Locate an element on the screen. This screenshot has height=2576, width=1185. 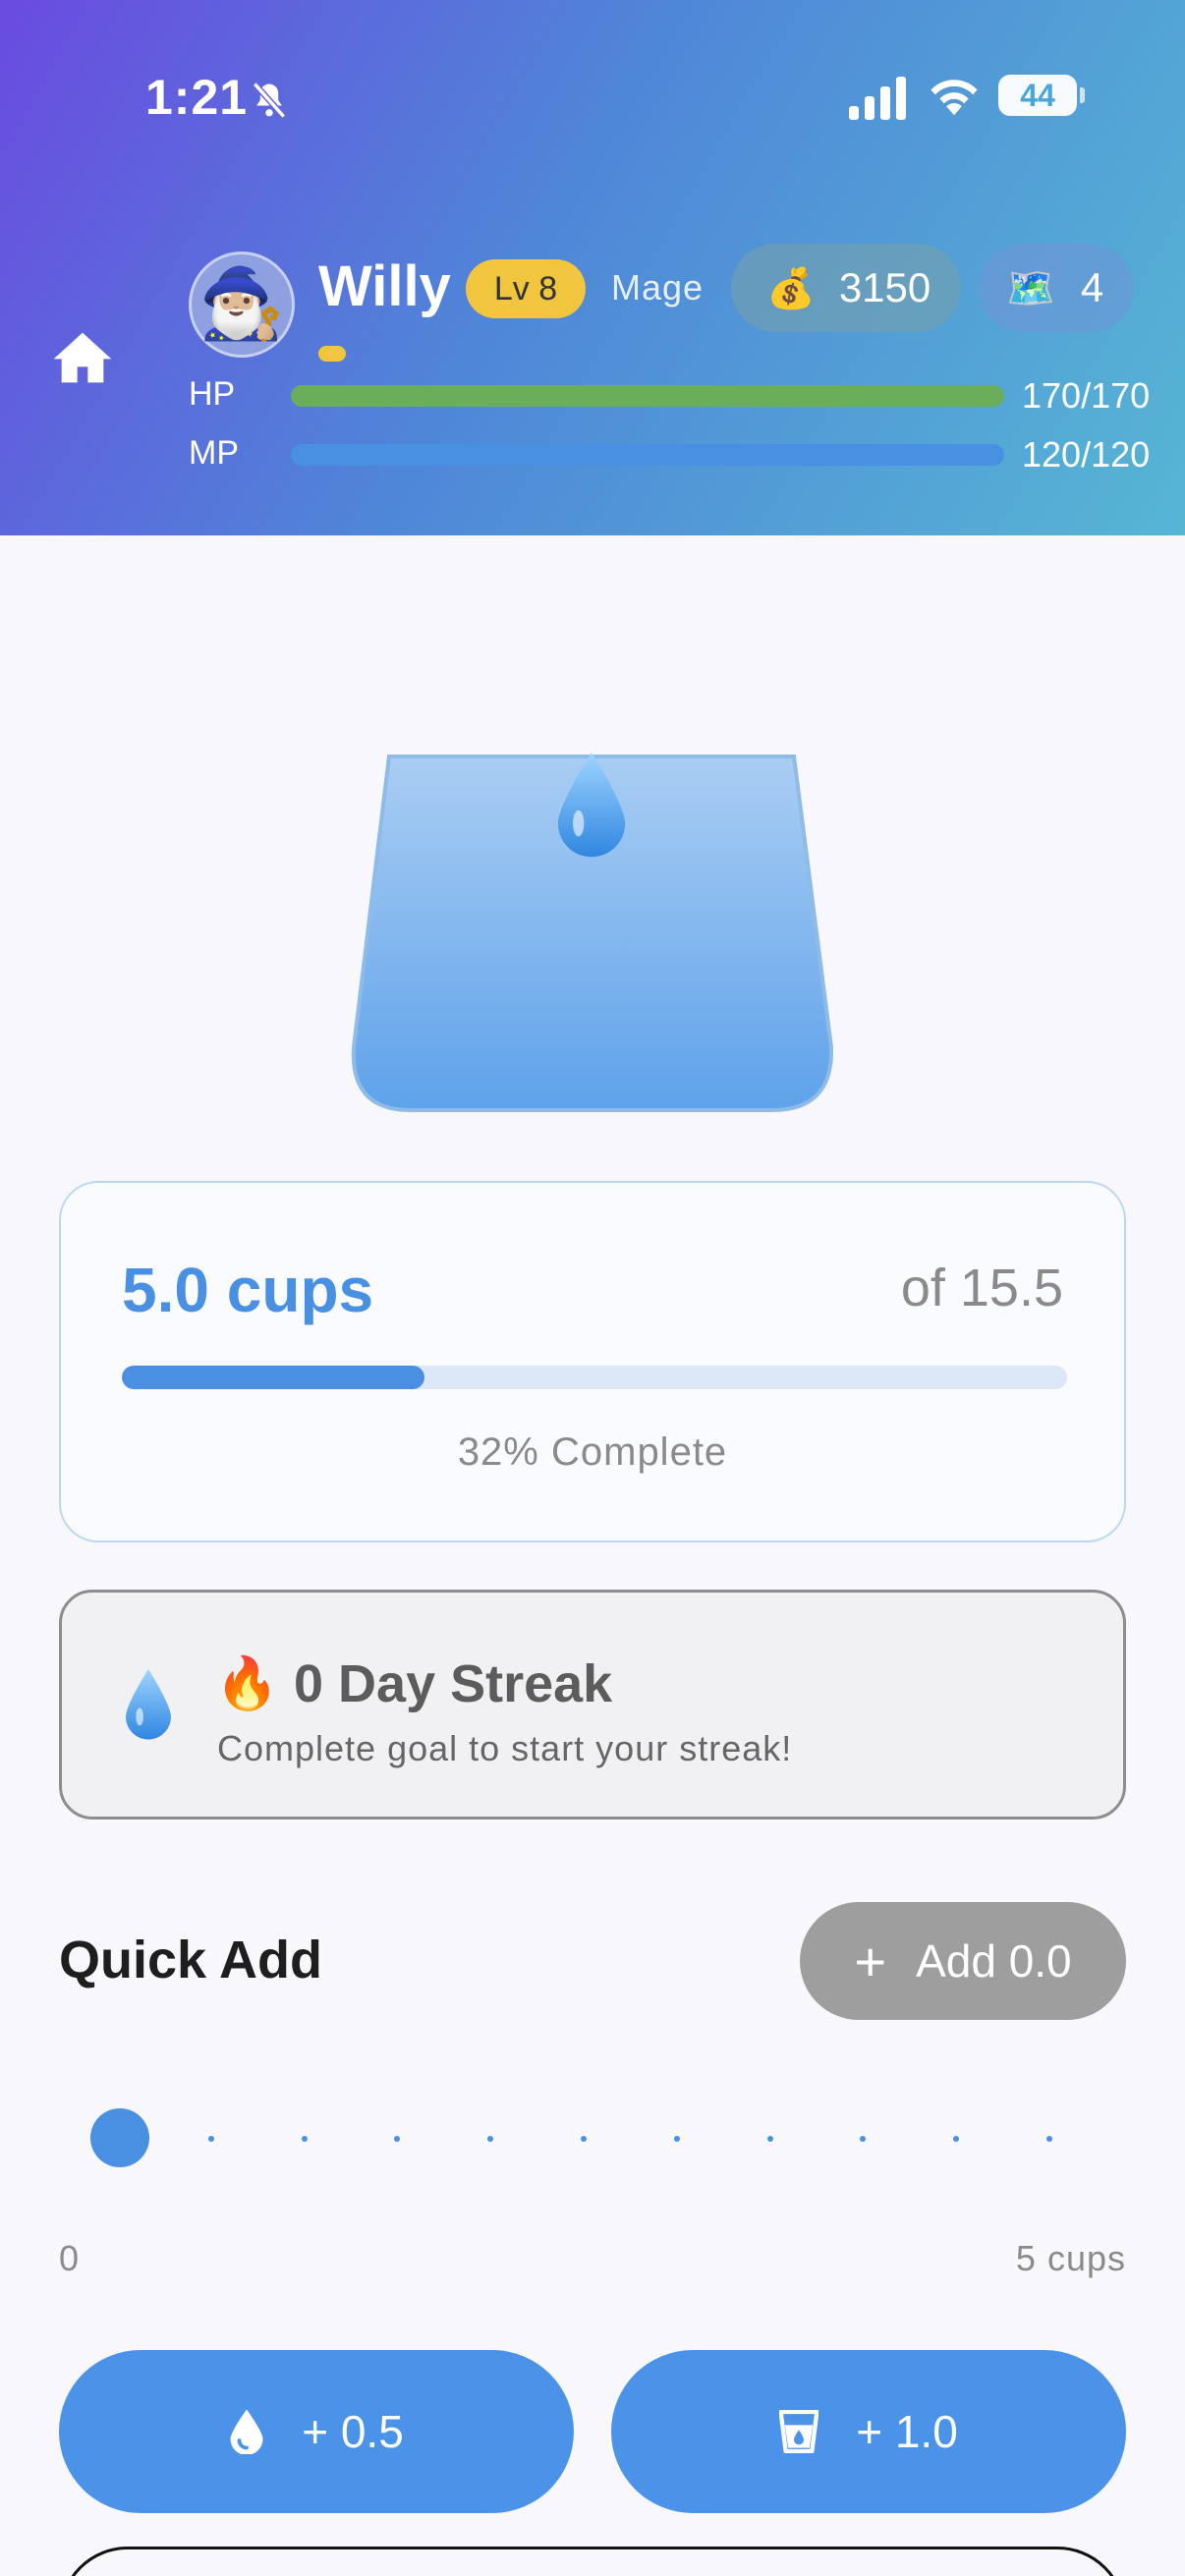
hp-label: HP is located at coordinates (213, 394).